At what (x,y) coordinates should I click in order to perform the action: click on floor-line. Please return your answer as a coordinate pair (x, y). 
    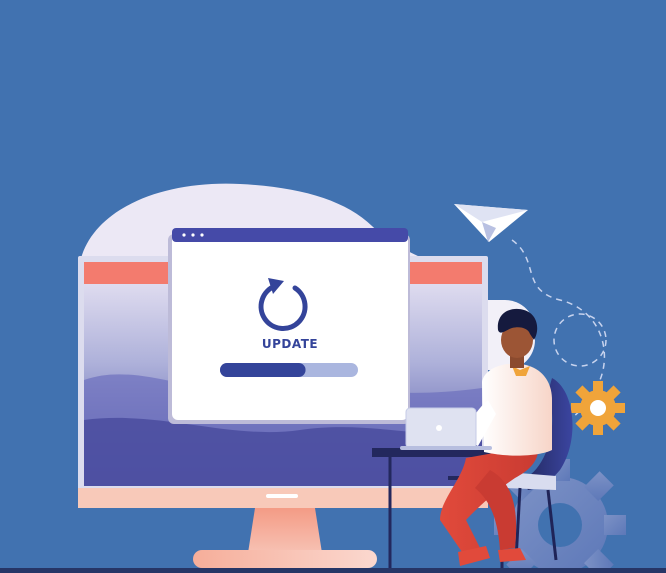
    Looking at the image, I should click on (333, 570).